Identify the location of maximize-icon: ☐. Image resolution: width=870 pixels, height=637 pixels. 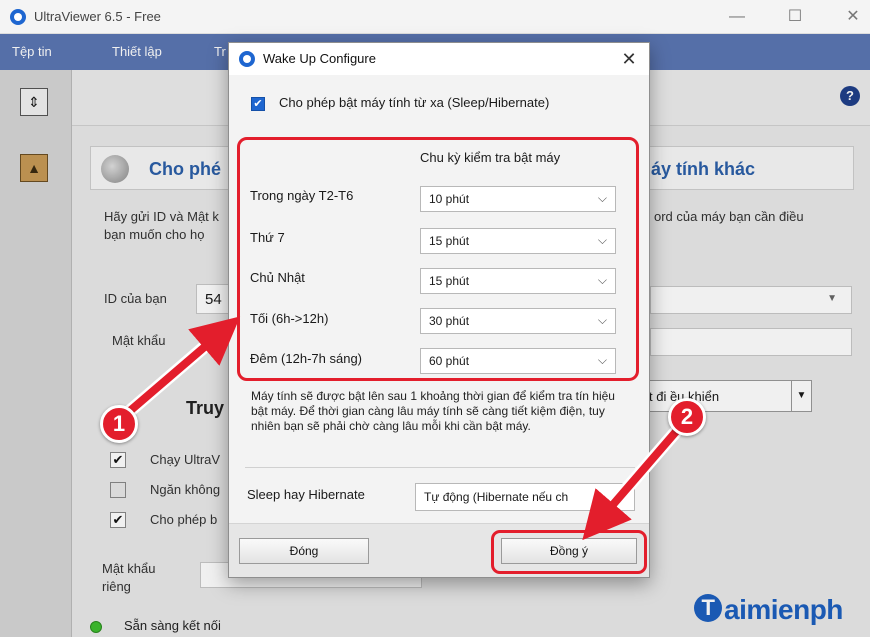
(795, 17).